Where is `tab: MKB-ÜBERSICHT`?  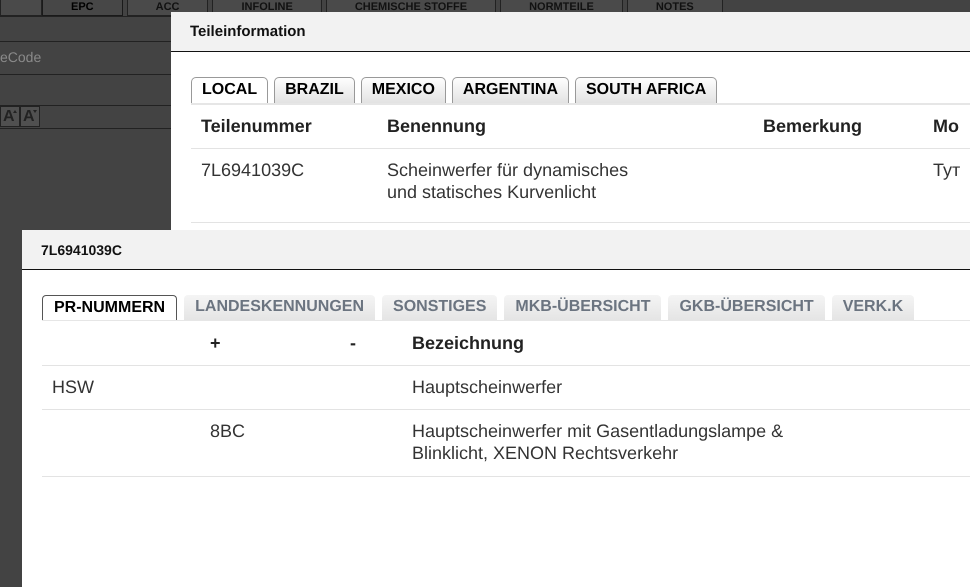 tab: MKB-ÜBERSICHT is located at coordinates (583, 307).